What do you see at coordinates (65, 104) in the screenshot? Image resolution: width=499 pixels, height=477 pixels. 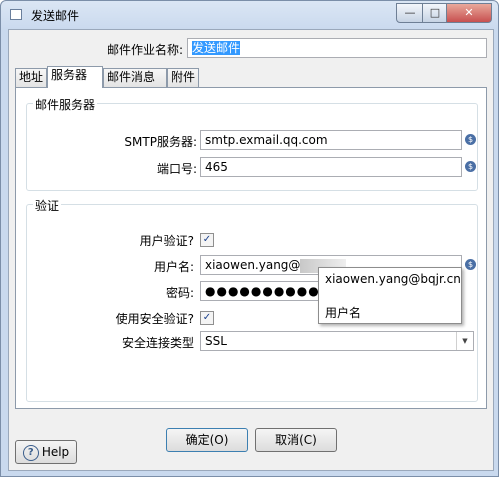 I see `mail-server-group-title: 邮件服务器` at bounding box center [65, 104].